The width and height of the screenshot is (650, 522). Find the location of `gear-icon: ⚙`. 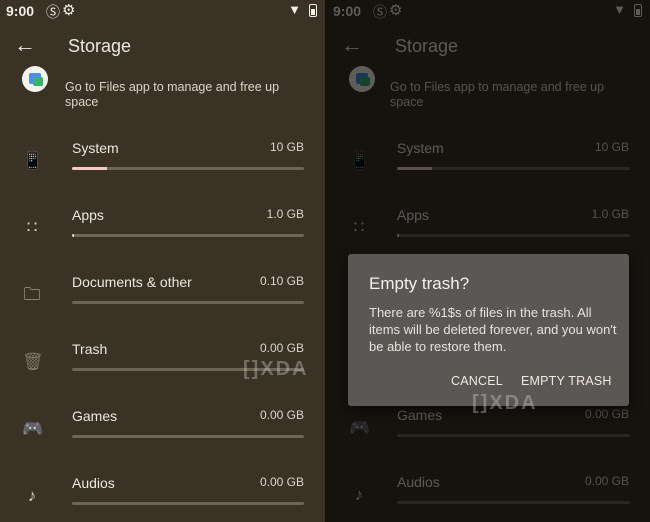

gear-icon: ⚙ is located at coordinates (69, 10).